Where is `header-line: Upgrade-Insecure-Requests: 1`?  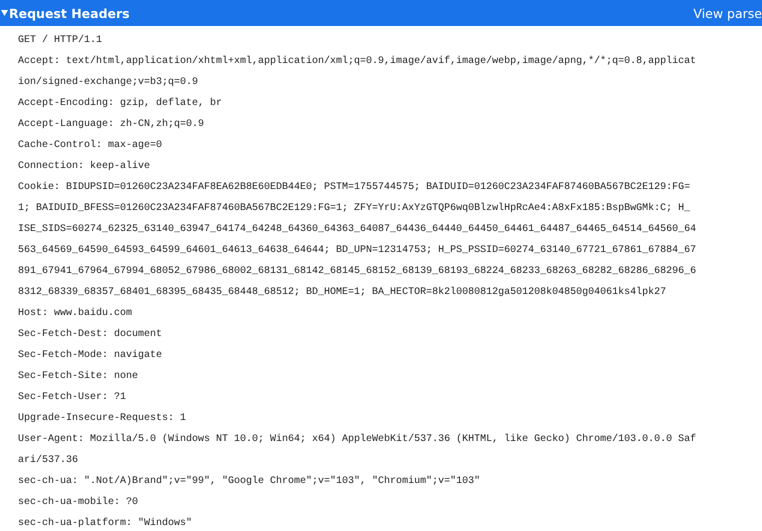 header-line: Upgrade-Insecure-Requests: 1 is located at coordinates (102, 419).